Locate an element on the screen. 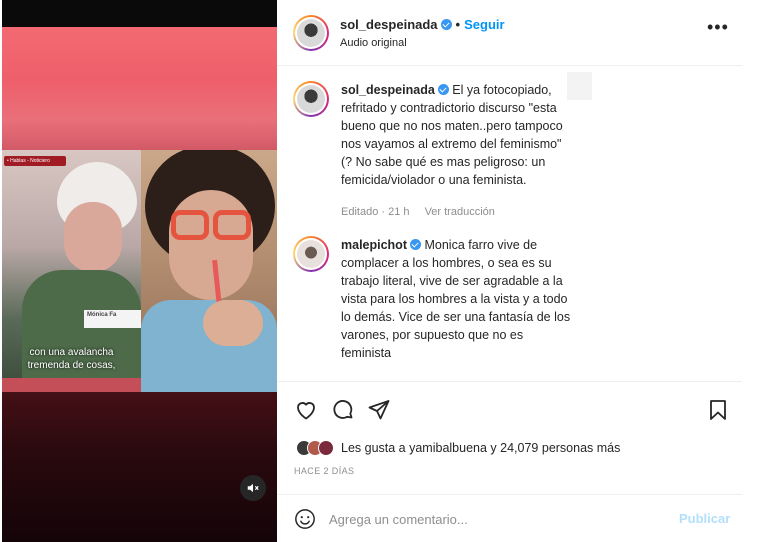 Image resolution: width=767 pixels, height=542 pixels. comment-username: malepichot is located at coordinates (374, 245).